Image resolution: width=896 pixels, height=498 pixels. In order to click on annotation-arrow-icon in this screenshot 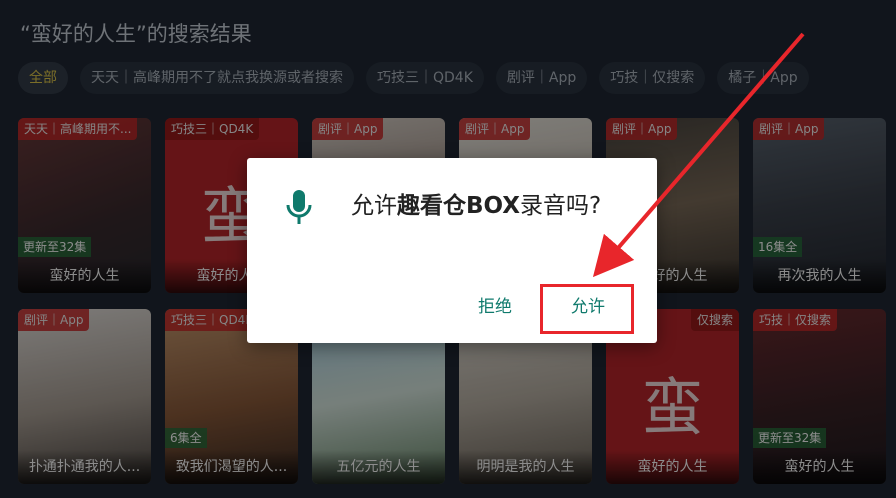, I will do `click(698, 155)`.